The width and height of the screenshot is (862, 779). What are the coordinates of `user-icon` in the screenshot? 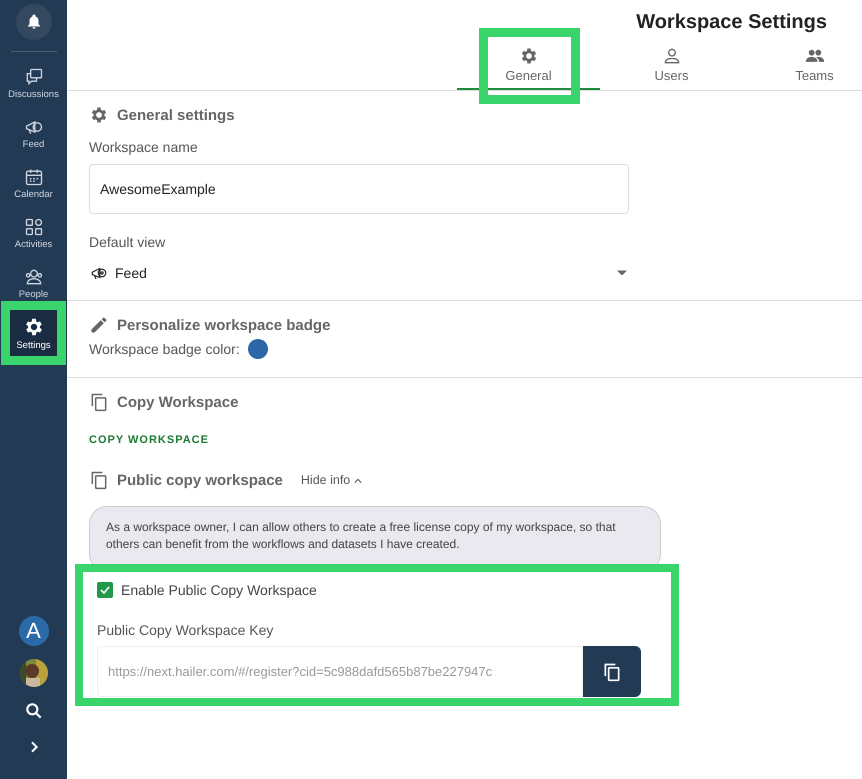 It's located at (672, 56).